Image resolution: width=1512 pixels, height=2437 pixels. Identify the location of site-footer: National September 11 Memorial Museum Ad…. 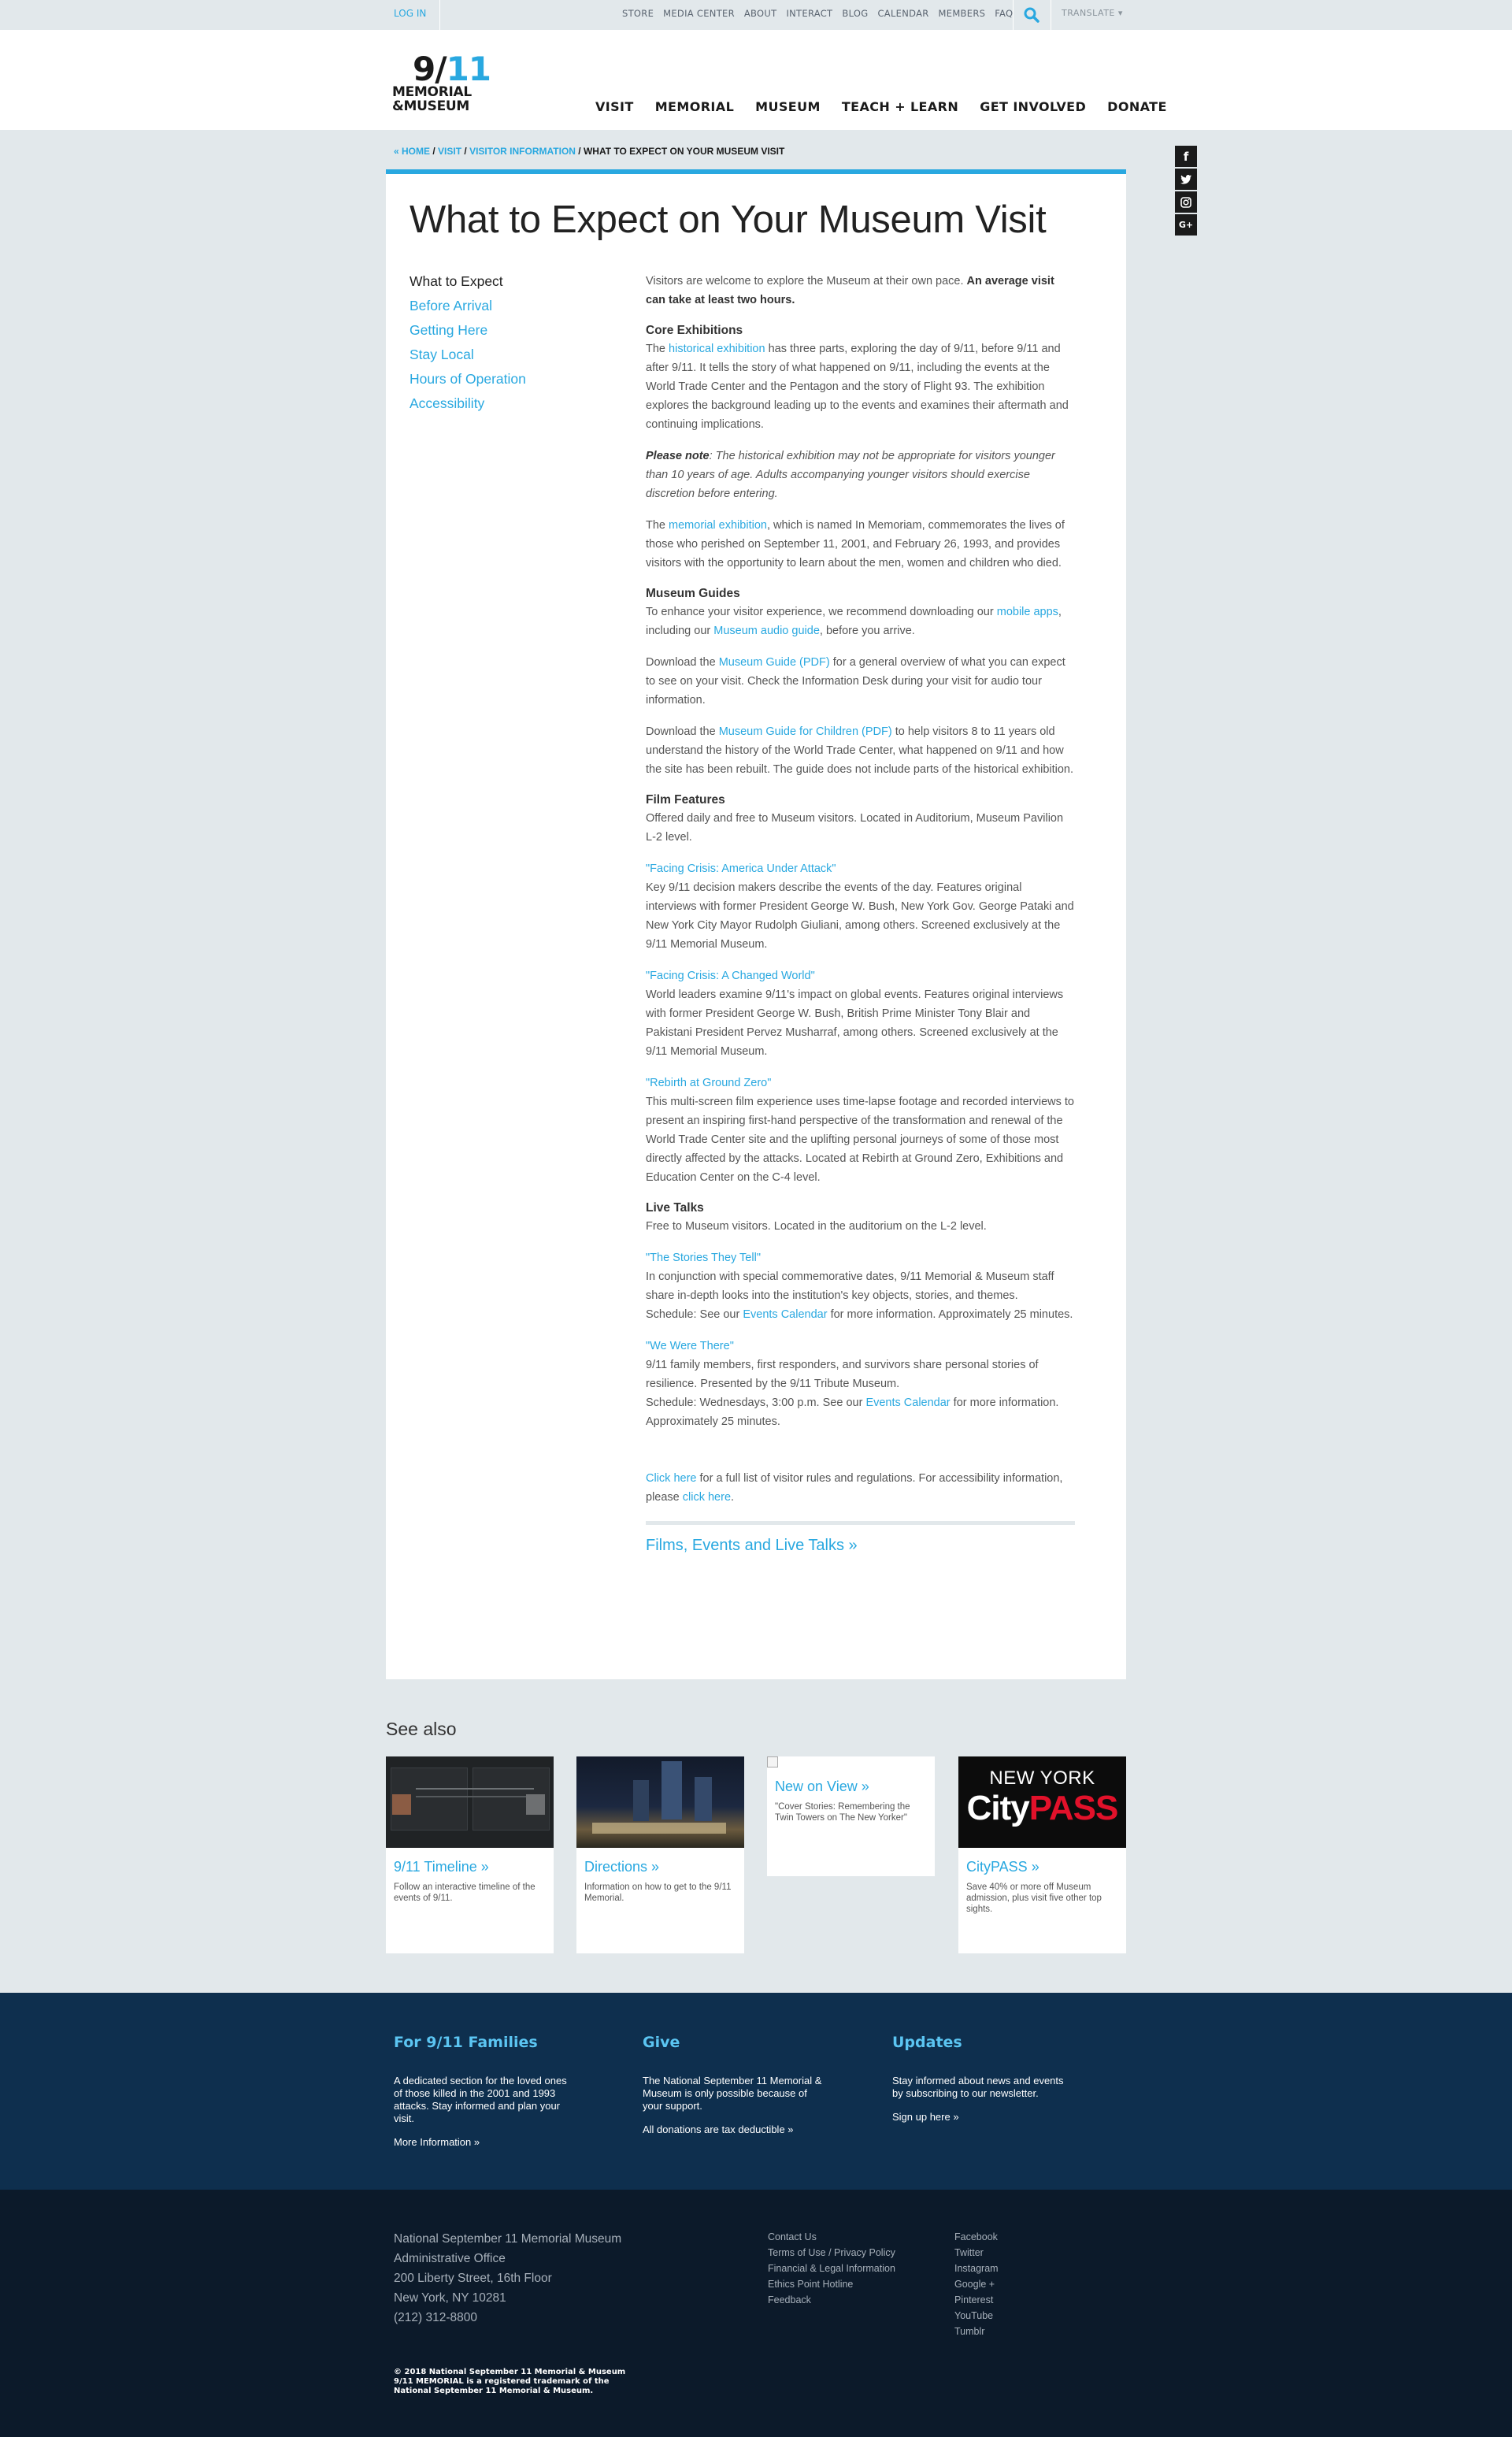
(756, 2313).